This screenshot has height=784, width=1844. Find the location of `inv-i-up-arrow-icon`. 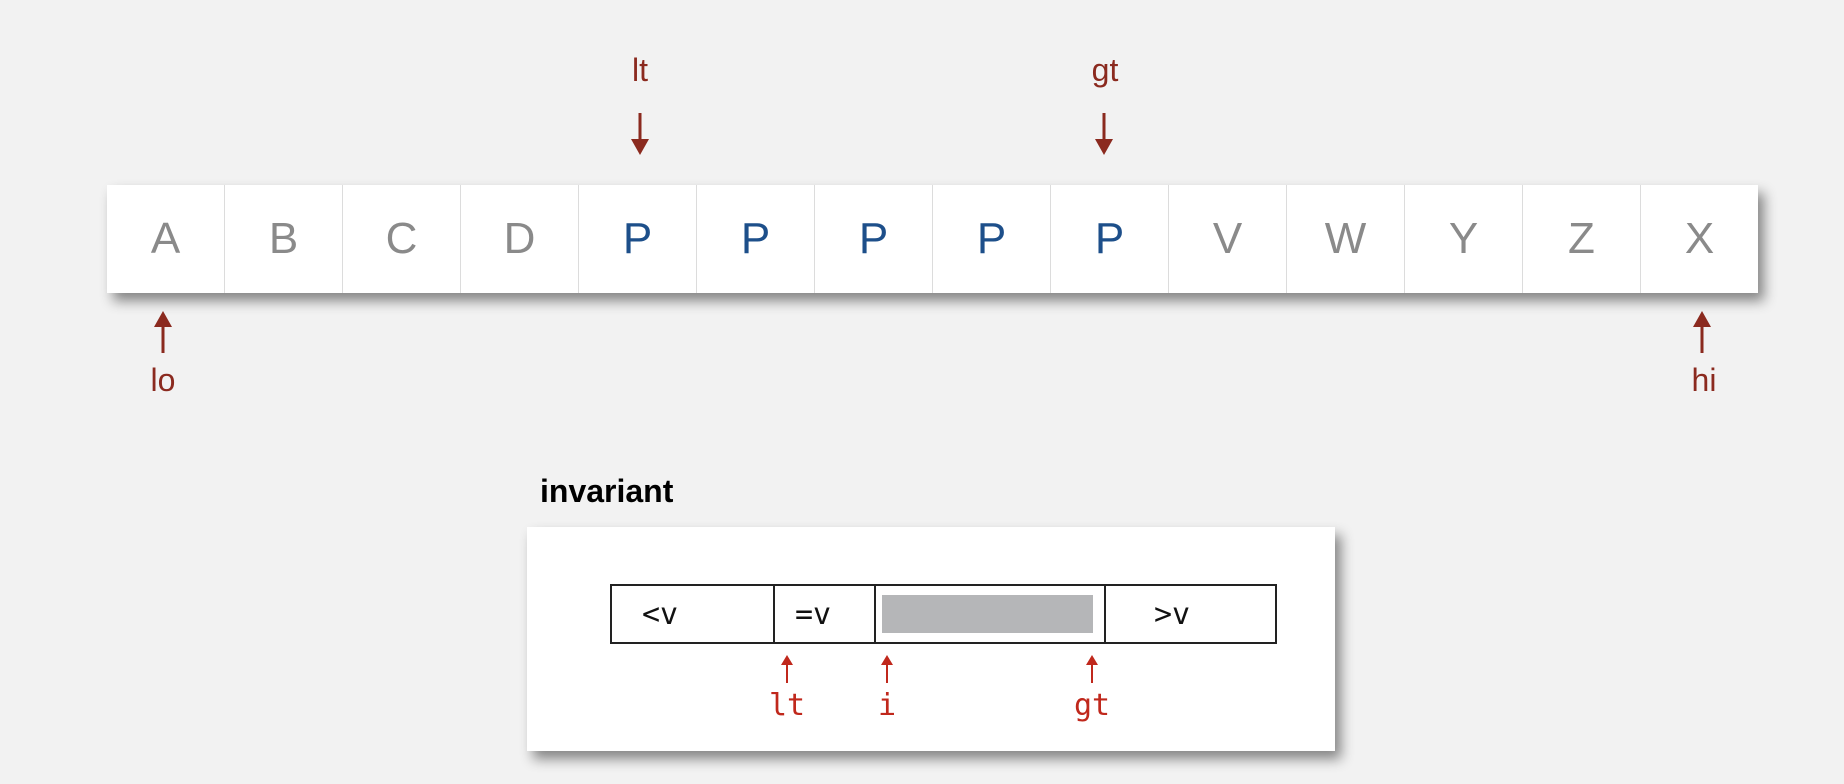

inv-i-up-arrow-icon is located at coordinates (887, 669).